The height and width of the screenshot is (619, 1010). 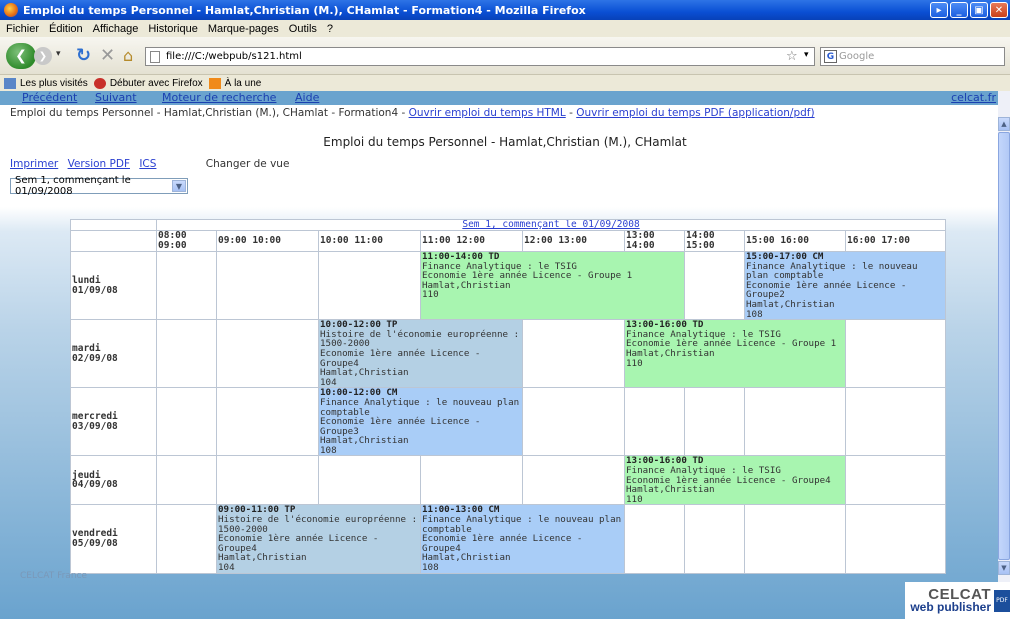 I want to click on search-input: G Google, so click(x=912, y=56).